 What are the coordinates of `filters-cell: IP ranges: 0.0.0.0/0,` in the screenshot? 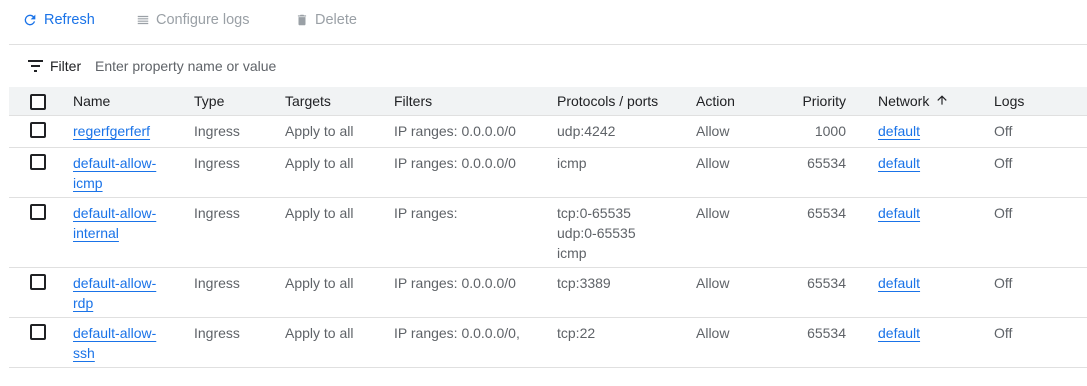 It's located at (475, 342).